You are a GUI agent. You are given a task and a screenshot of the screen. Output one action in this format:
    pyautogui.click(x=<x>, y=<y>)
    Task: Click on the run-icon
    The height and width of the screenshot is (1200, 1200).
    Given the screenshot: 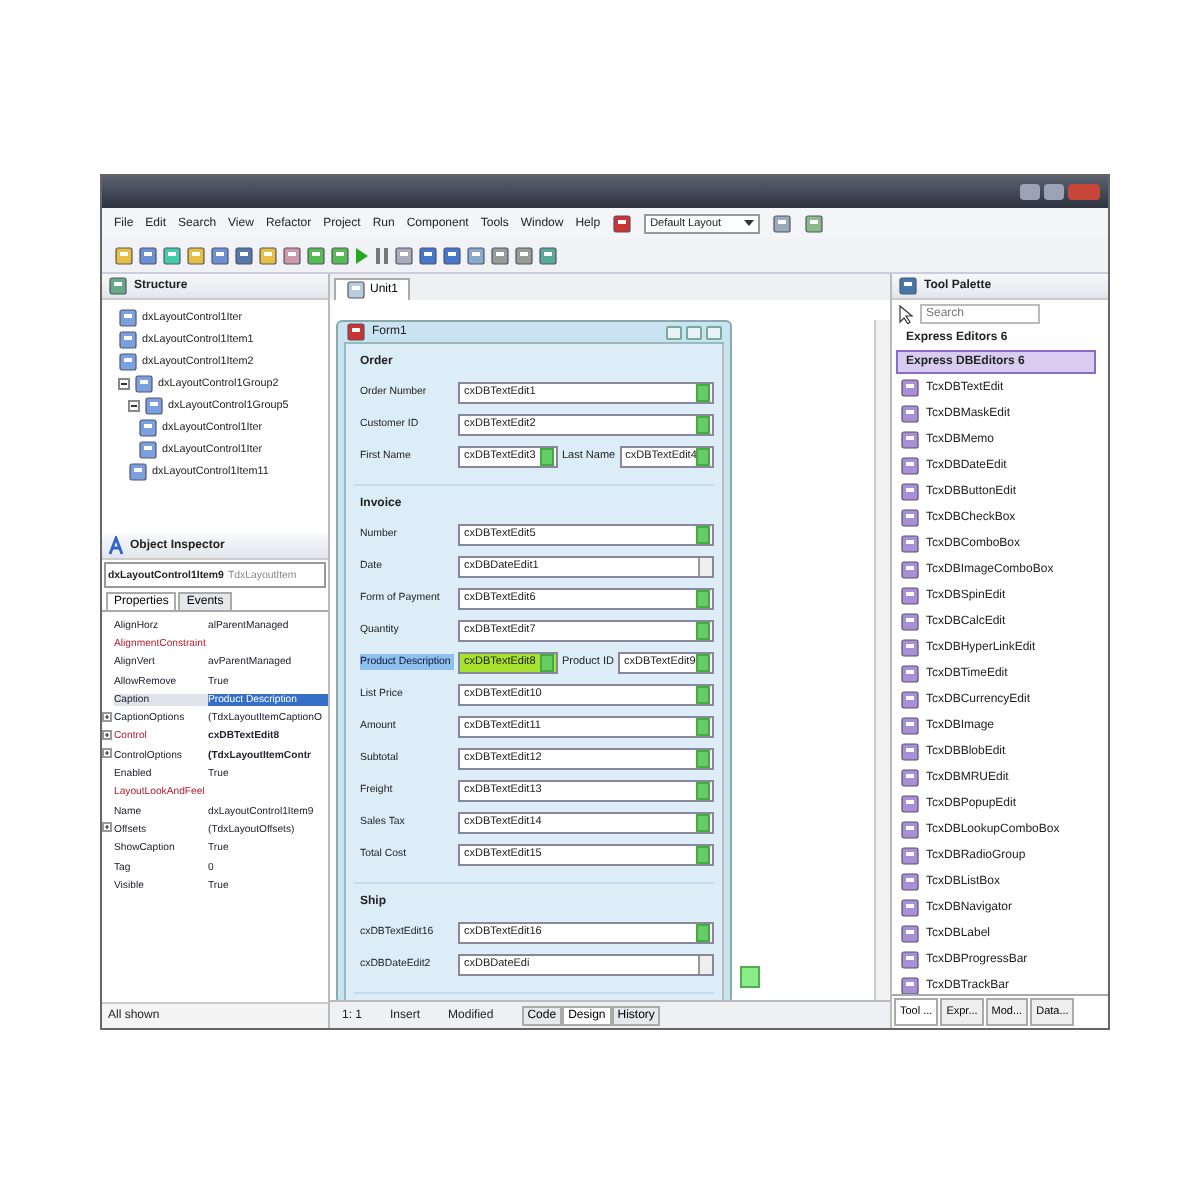 What is the action you would take?
    pyautogui.click(x=362, y=255)
    